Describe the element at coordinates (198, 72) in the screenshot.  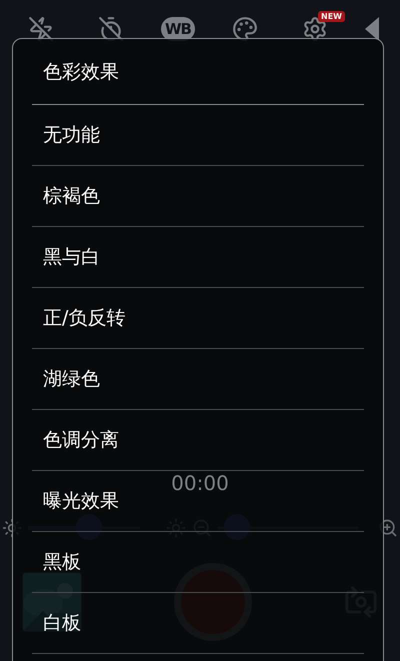
I see `dialog-title: 色彩效果` at that location.